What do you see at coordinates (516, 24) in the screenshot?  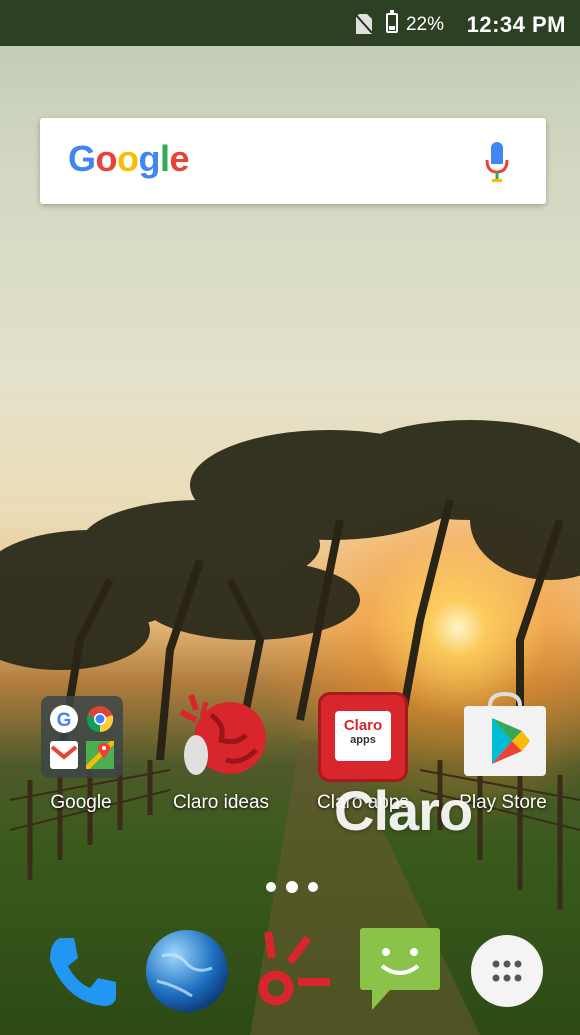 I see `status-time: 12:34 PM` at bounding box center [516, 24].